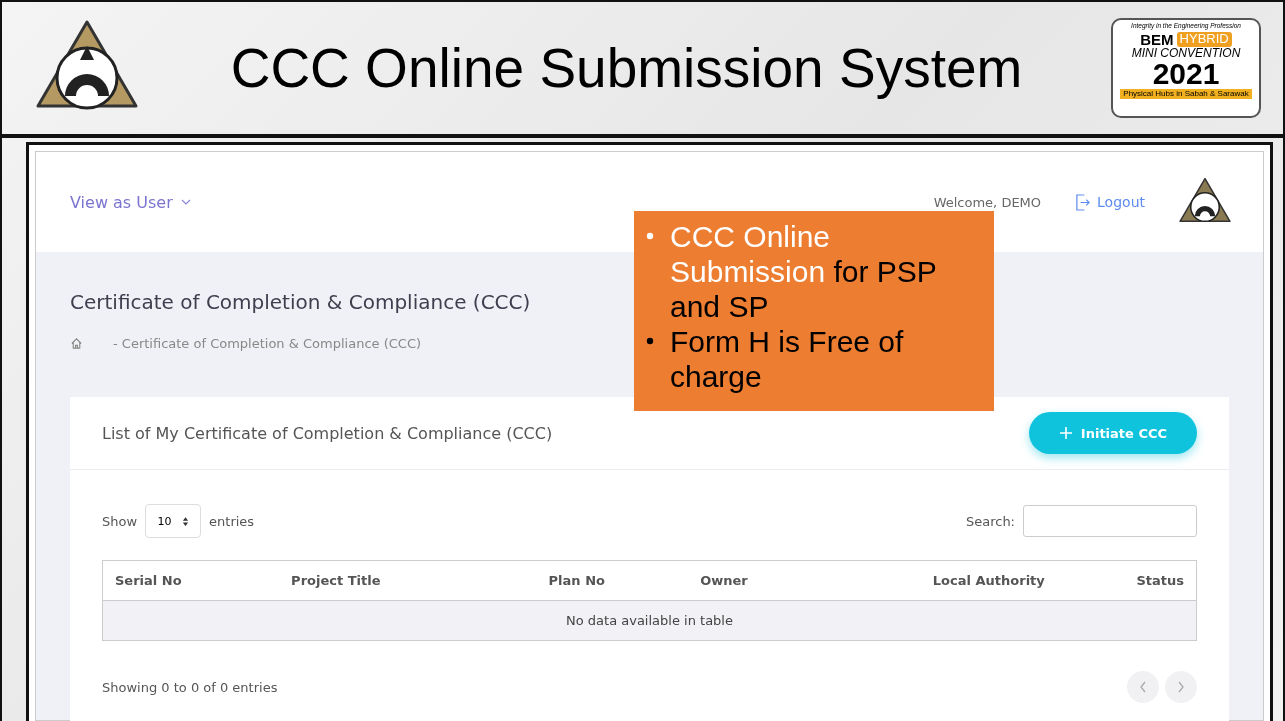  Describe the element at coordinates (626, 68) in the screenshot. I see `slide-title: CCC Online Submission System` at that location.